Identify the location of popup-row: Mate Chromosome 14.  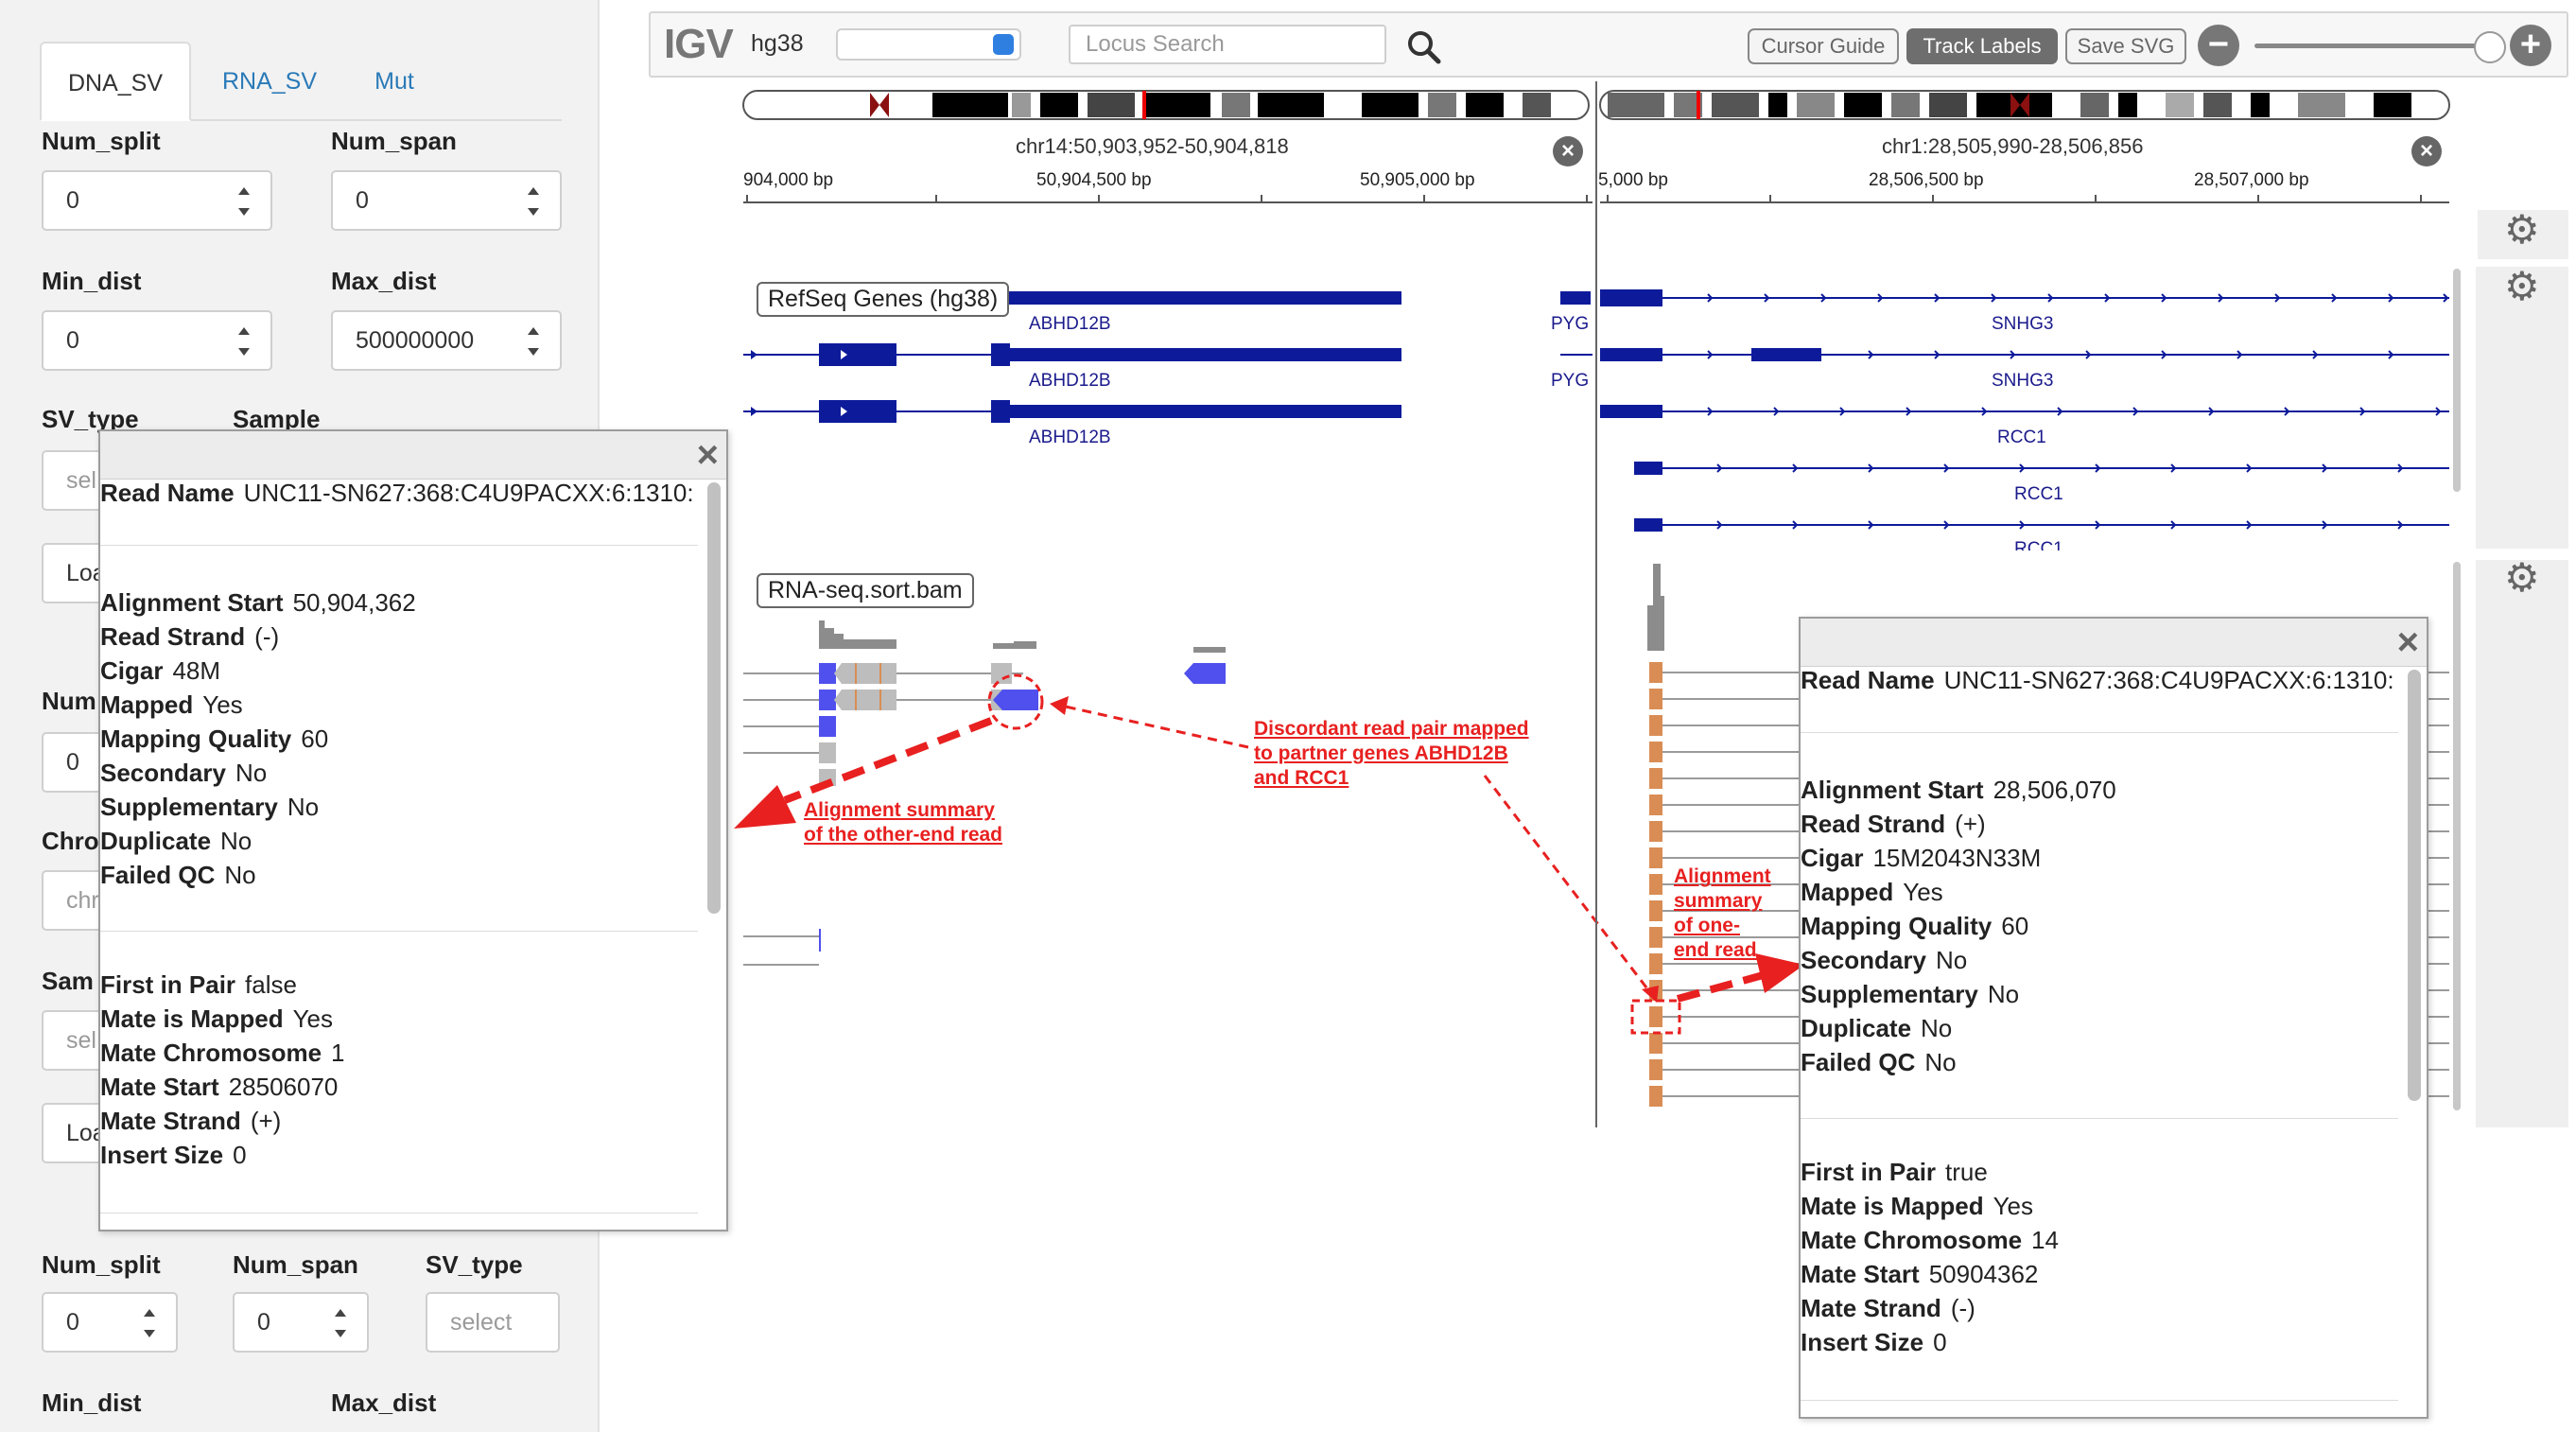
(1930, 1240).